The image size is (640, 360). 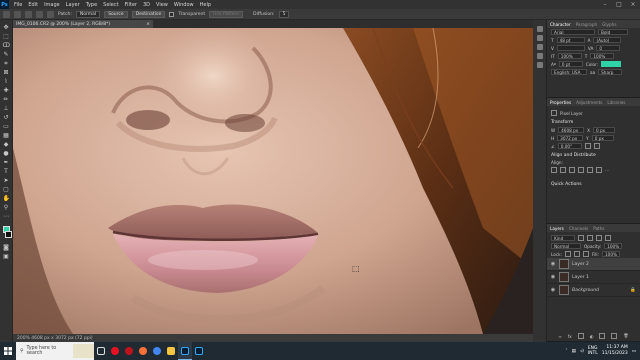 What do you see at coordinates (569, 72) in the screenshot?
I see `language-select: English: USA` at bounding box center [569, 72].